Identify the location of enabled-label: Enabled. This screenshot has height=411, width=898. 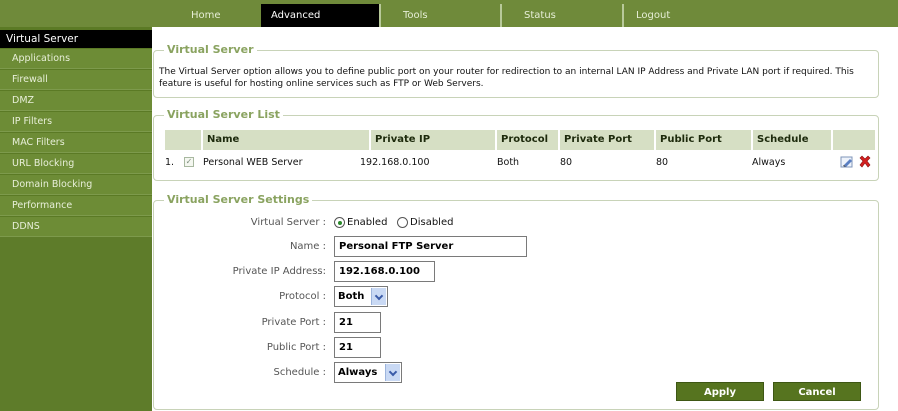
(367, 222).